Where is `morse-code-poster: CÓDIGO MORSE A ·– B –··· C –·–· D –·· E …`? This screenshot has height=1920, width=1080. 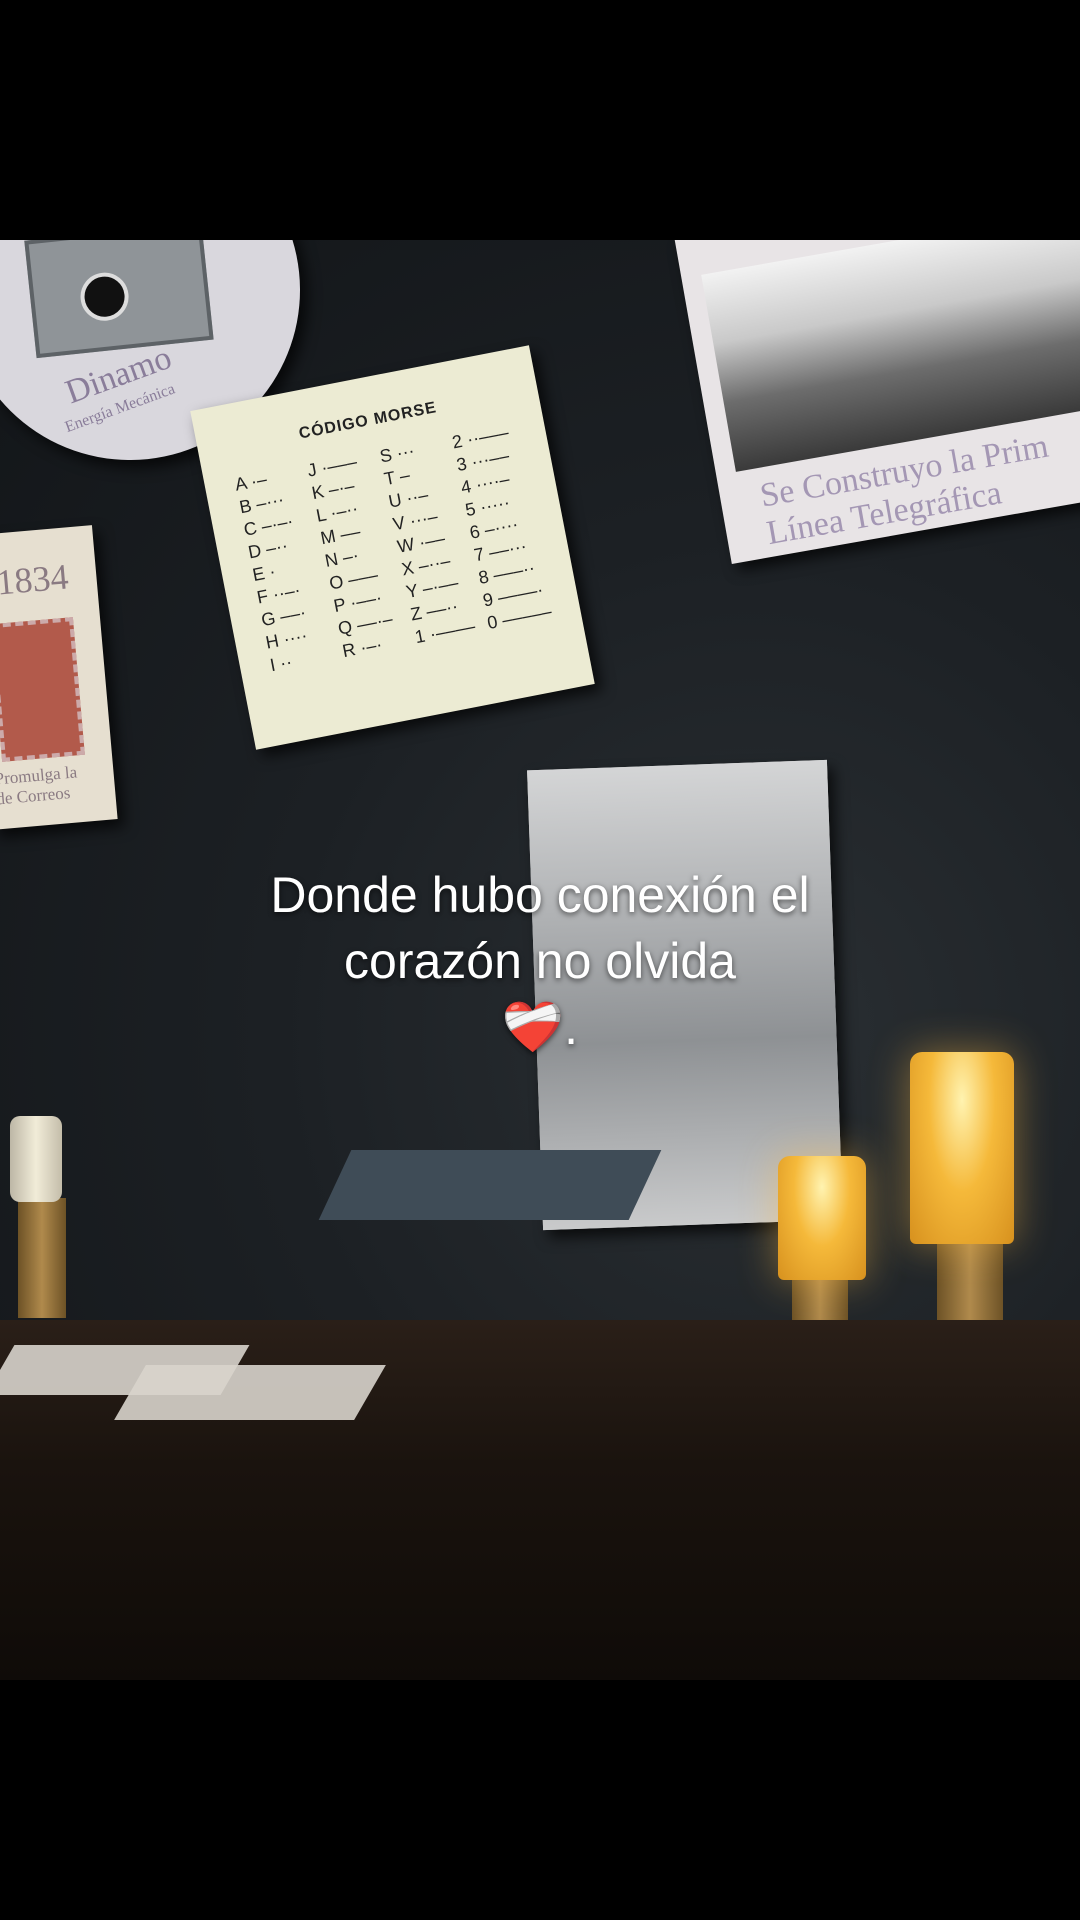 morse-code-poster: CÓDIGO MORSE A ·– B –··· C –·–· D –·· E … is located at coordinates (392, 547).